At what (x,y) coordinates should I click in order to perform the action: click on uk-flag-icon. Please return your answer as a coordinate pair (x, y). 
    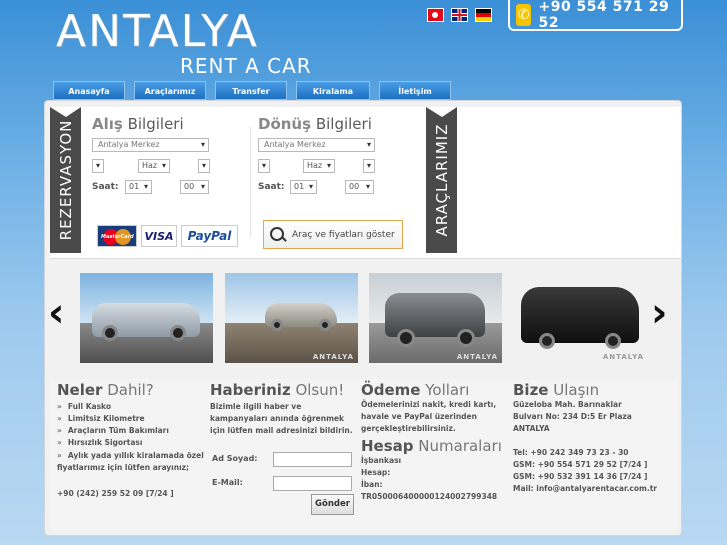
    Looking at the image, I should click on (459, 15).